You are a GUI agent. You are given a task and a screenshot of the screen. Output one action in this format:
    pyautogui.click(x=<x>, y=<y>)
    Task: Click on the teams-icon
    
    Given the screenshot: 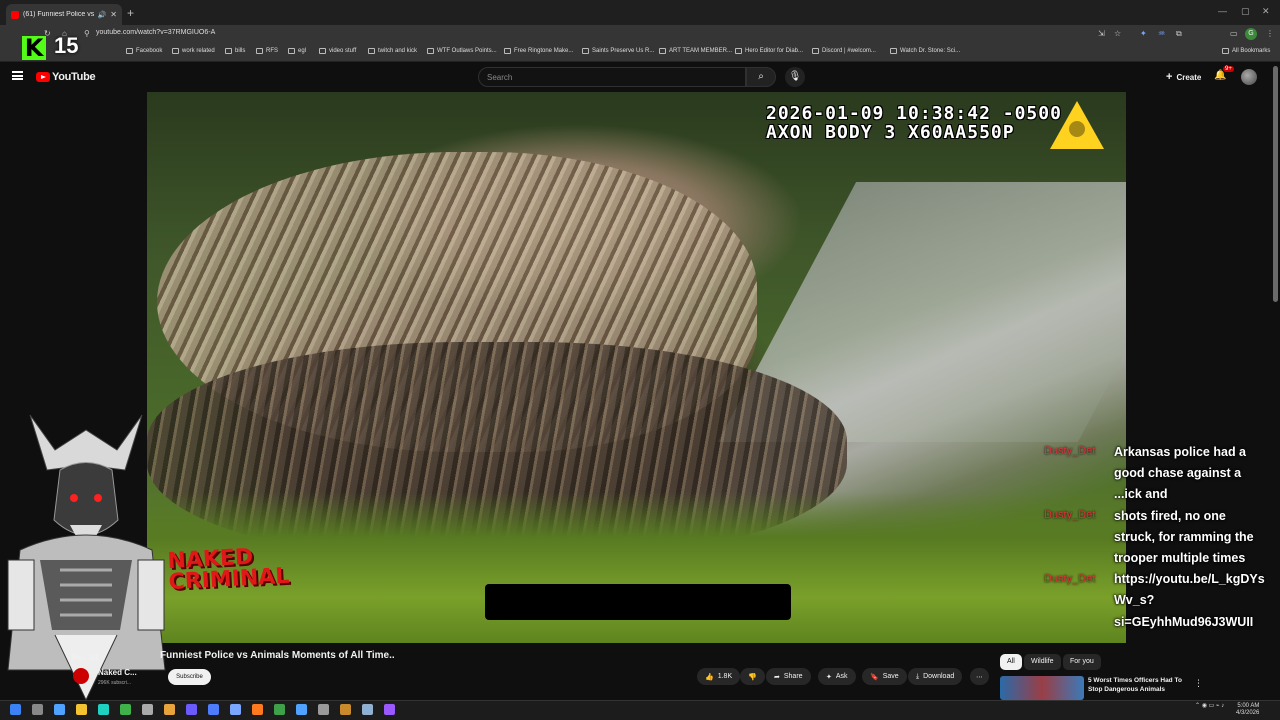 What is the action you would take?
    pyautogui.click(x=103, y=709)
    